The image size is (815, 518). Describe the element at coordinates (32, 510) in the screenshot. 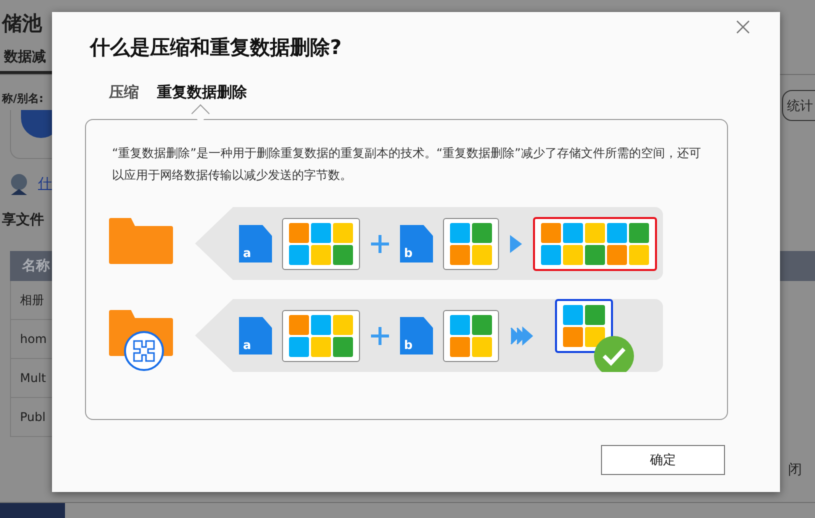

I see `taskbar-block` at that location.